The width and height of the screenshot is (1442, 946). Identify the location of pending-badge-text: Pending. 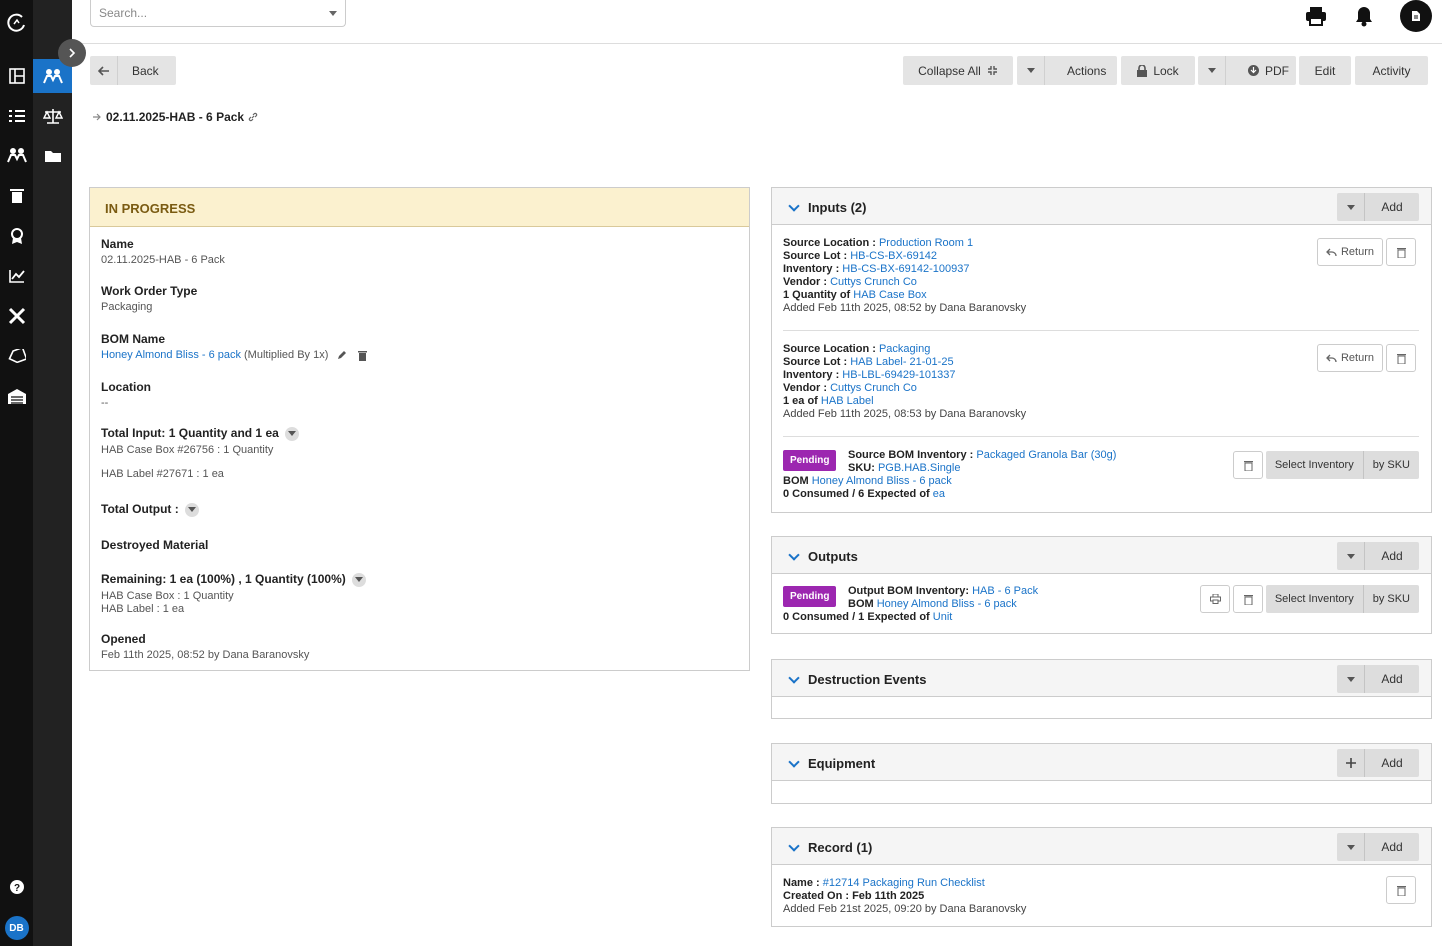
(810, 596).